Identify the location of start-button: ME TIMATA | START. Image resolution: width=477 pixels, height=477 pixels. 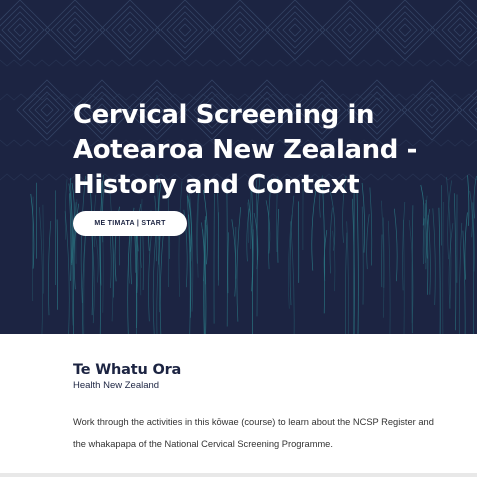
(130, 223).